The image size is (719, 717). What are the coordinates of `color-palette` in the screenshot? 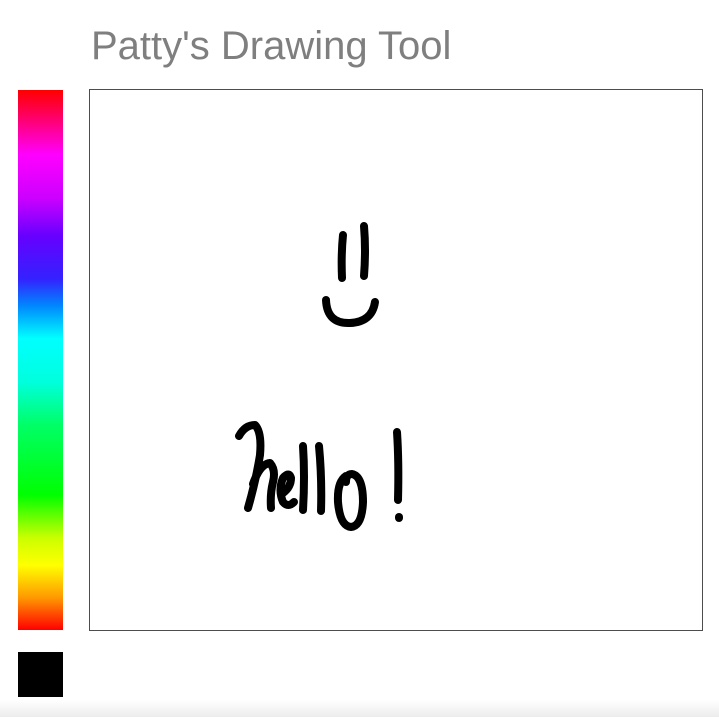 It's located at (40, 360).